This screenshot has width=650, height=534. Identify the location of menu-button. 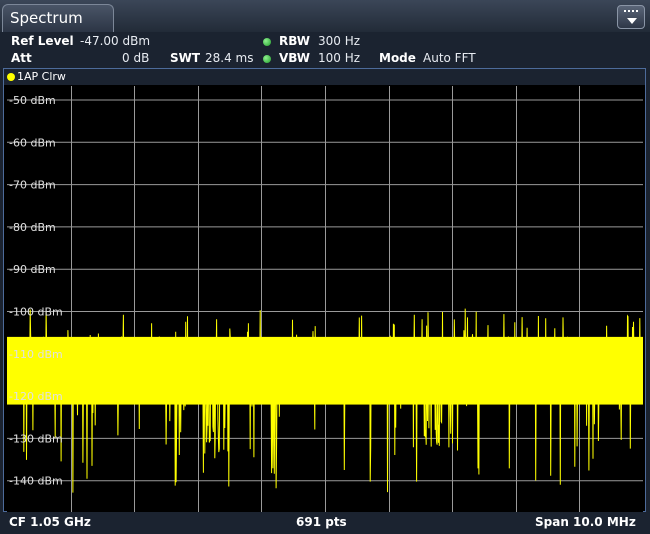
(631, 17).